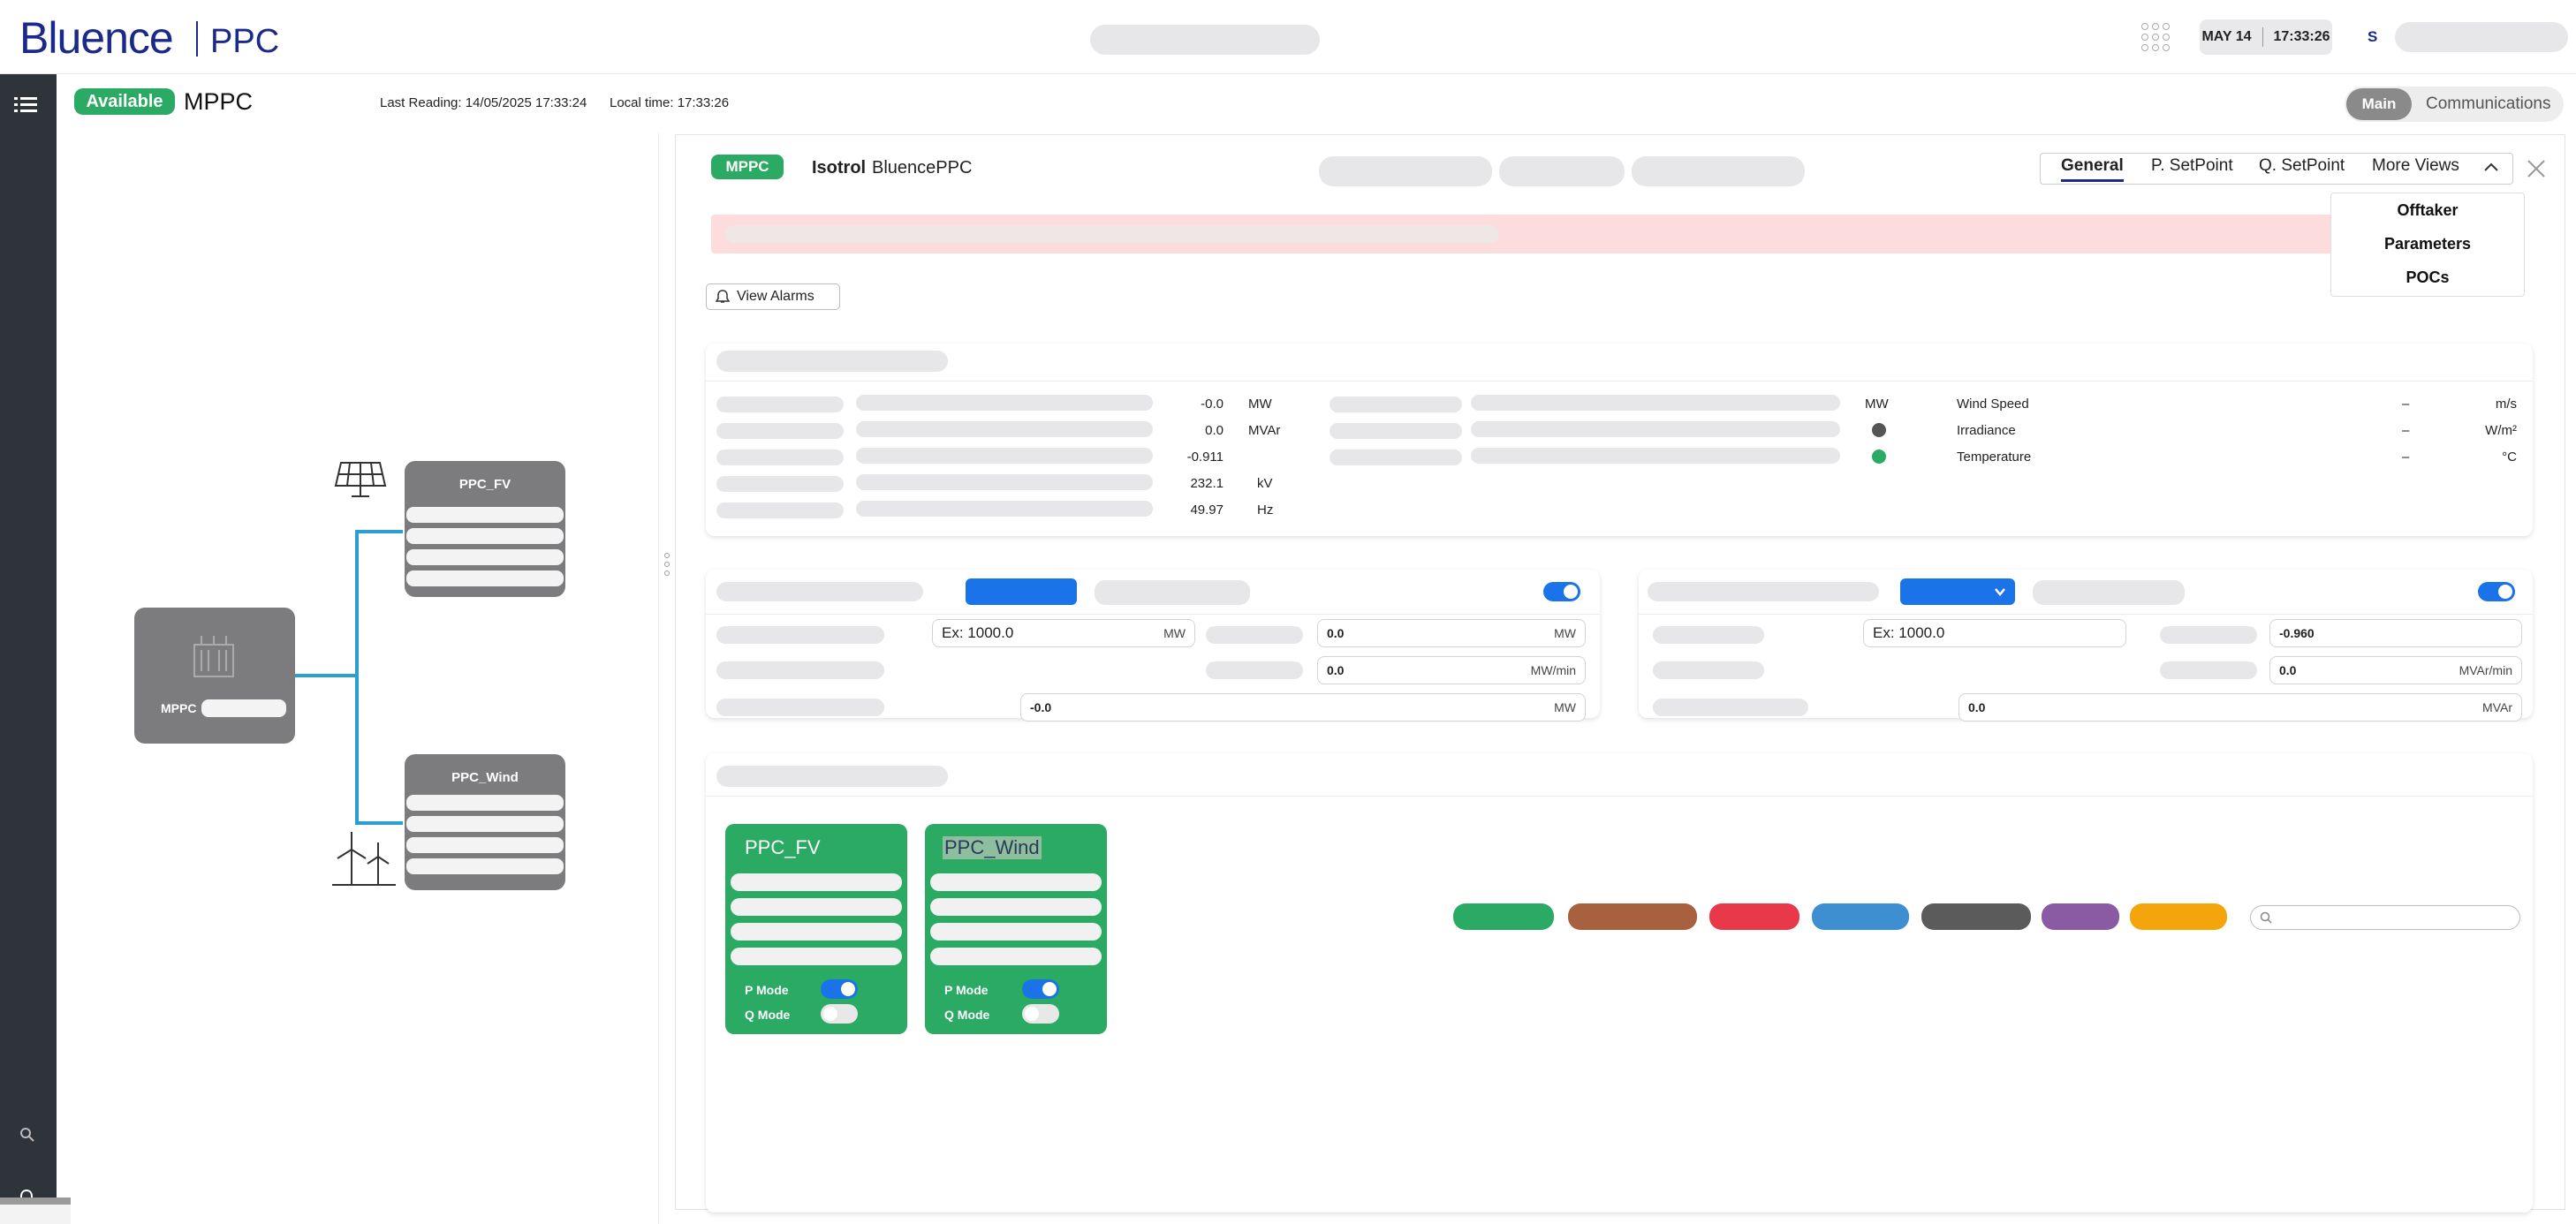  What do you see at coordinates (1754, 916) in the screenshot?
I see `filter-pill-red` at bounding box center [1754, 916].